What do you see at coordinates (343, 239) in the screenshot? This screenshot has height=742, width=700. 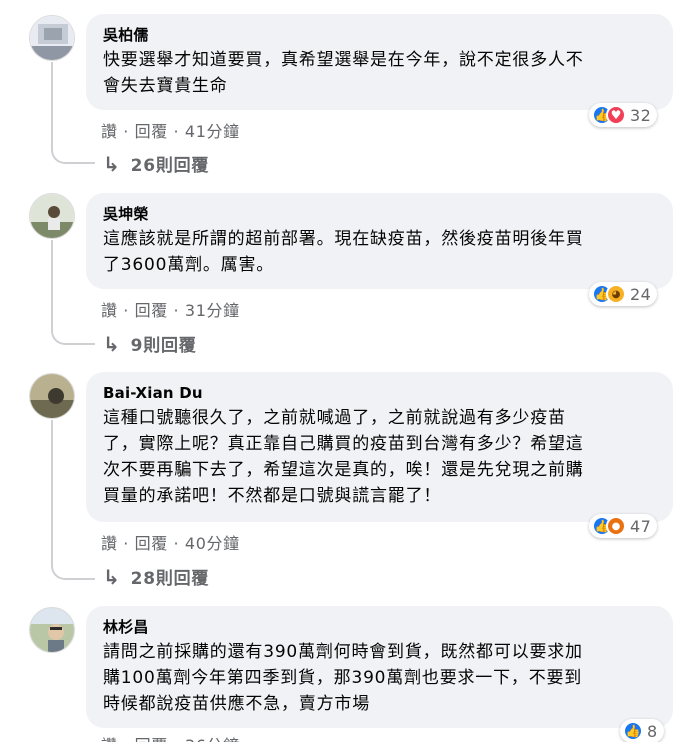 I see `comment-line: 這應該就是所謂的超前部署。現在缺疫苗，然後疫苗明後年買` at bounding box center [343, 239].